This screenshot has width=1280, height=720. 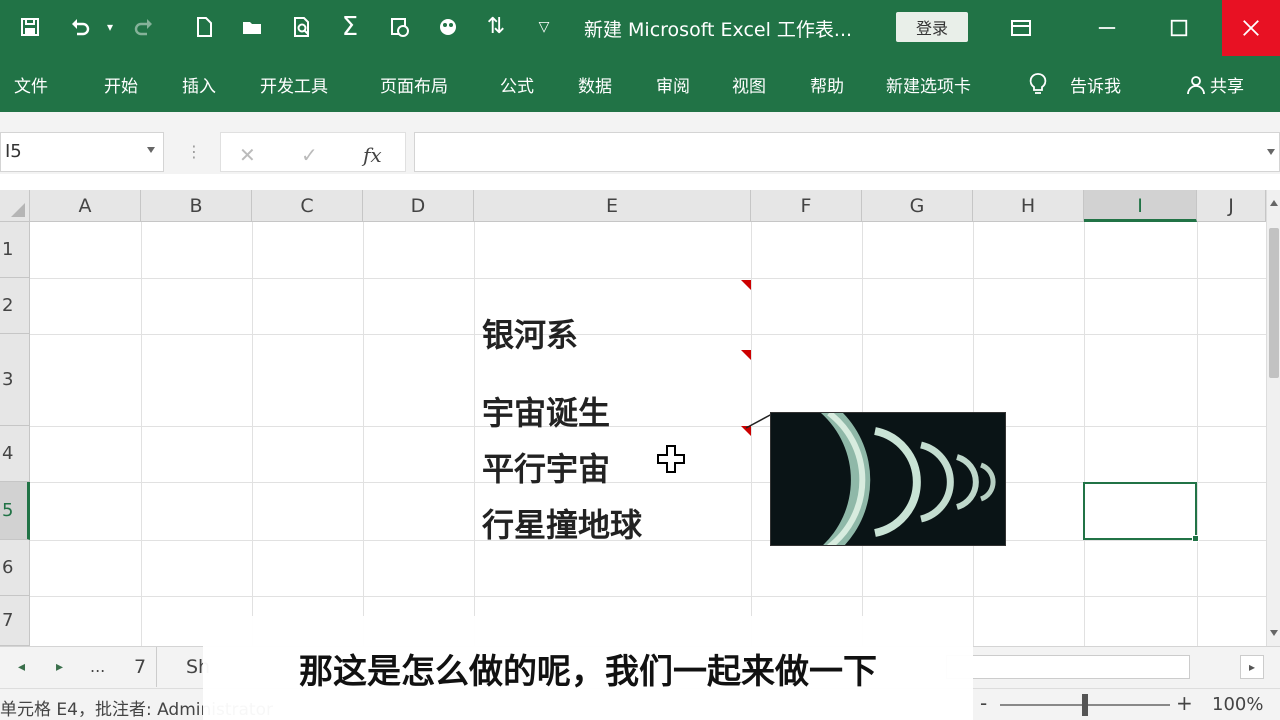 I want to click on horizontal-scrollbar, so click(x=1068, y=667).